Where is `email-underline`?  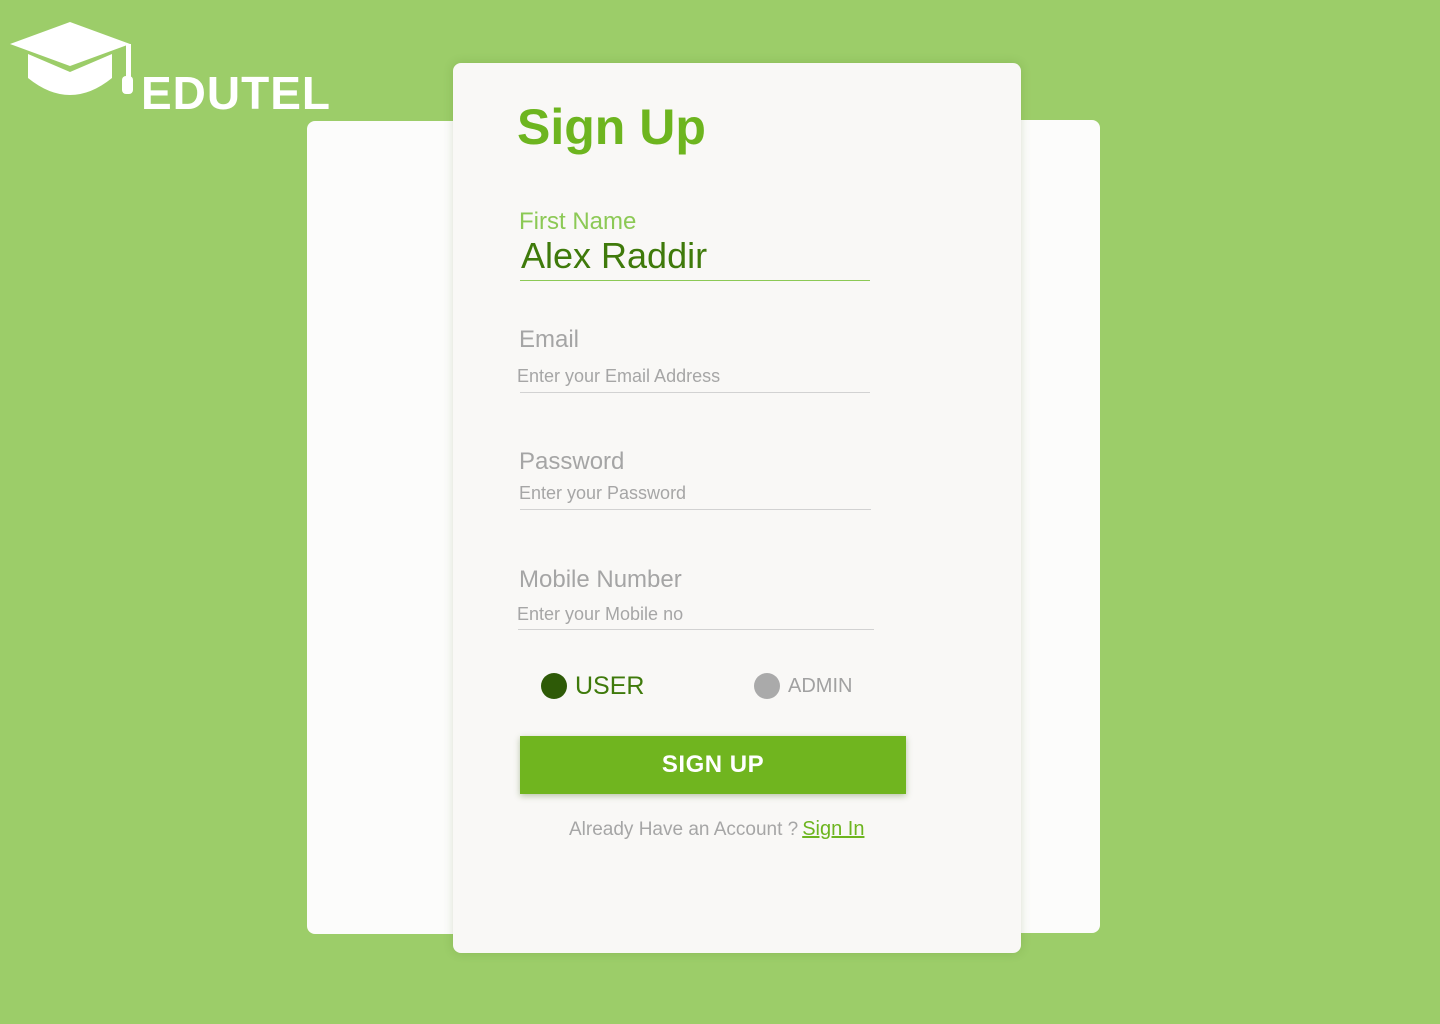 email-underline is located at coordinates (695, 392).